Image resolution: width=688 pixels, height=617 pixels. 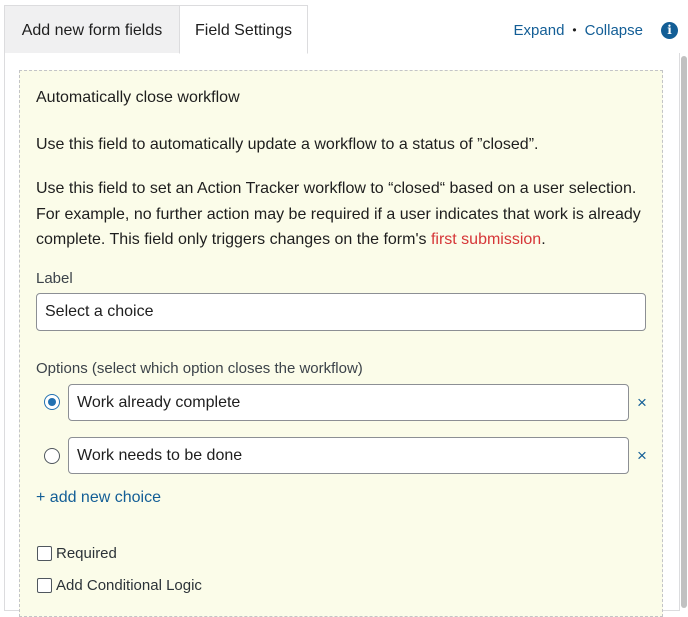 What do you see at coordinates (642, 403) in the screenshot?
I see `remove-choice-1-button: ×` at bounding box center [642, 403].